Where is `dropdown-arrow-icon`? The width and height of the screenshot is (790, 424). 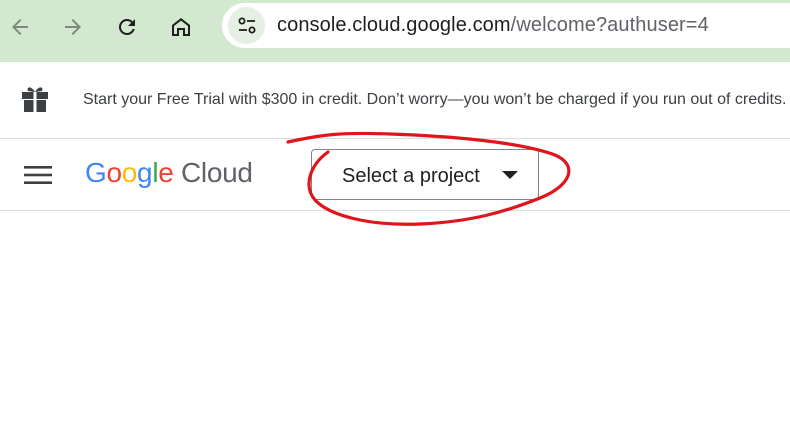 dropdown-arrow-icon is located at coordinates (510, 175).